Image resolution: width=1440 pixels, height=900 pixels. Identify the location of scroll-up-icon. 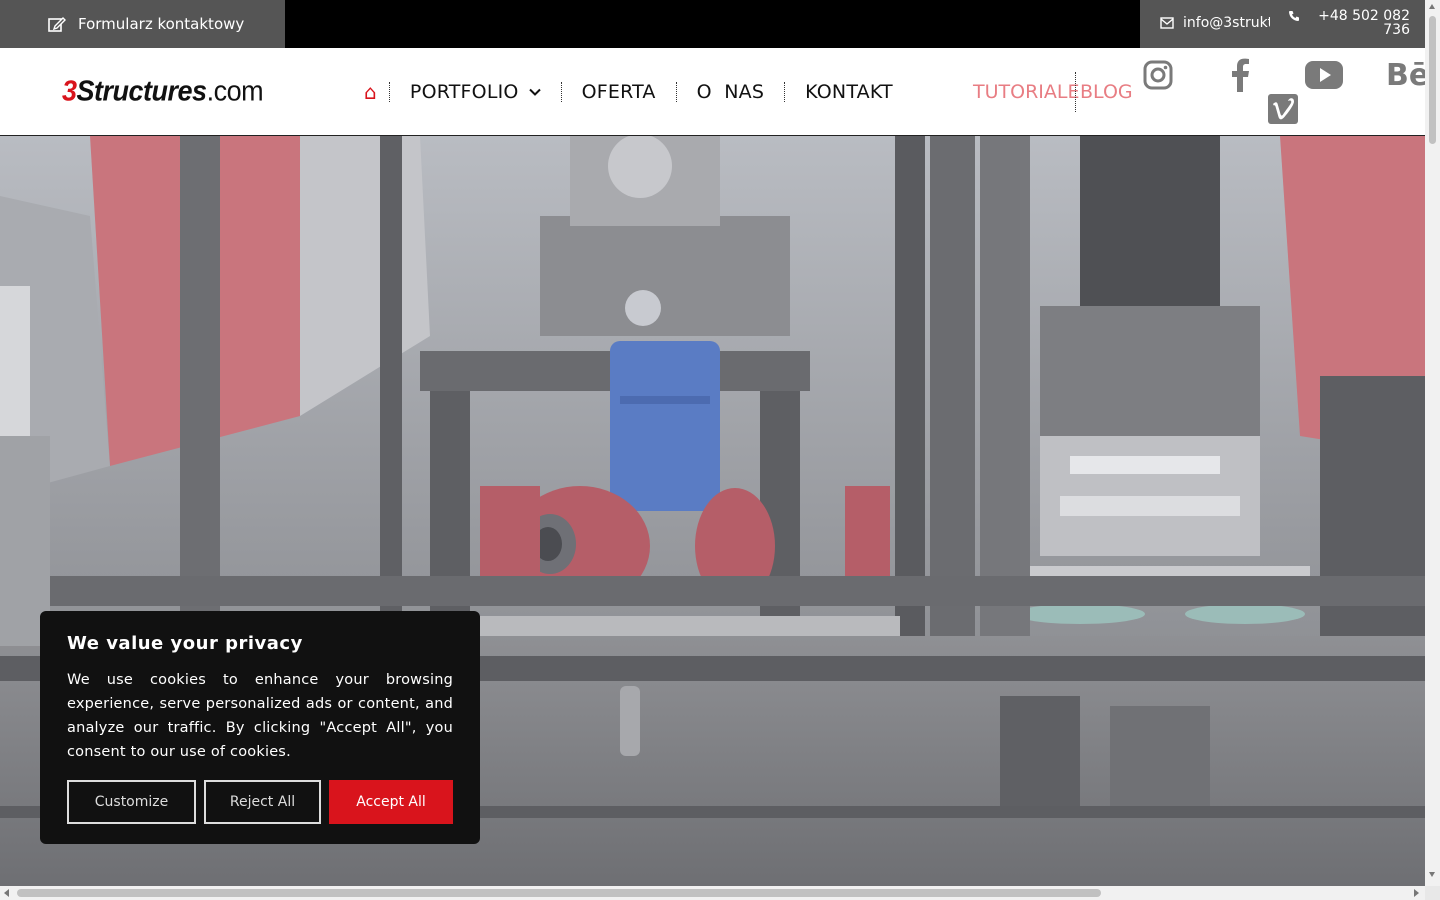
(1432, 6).